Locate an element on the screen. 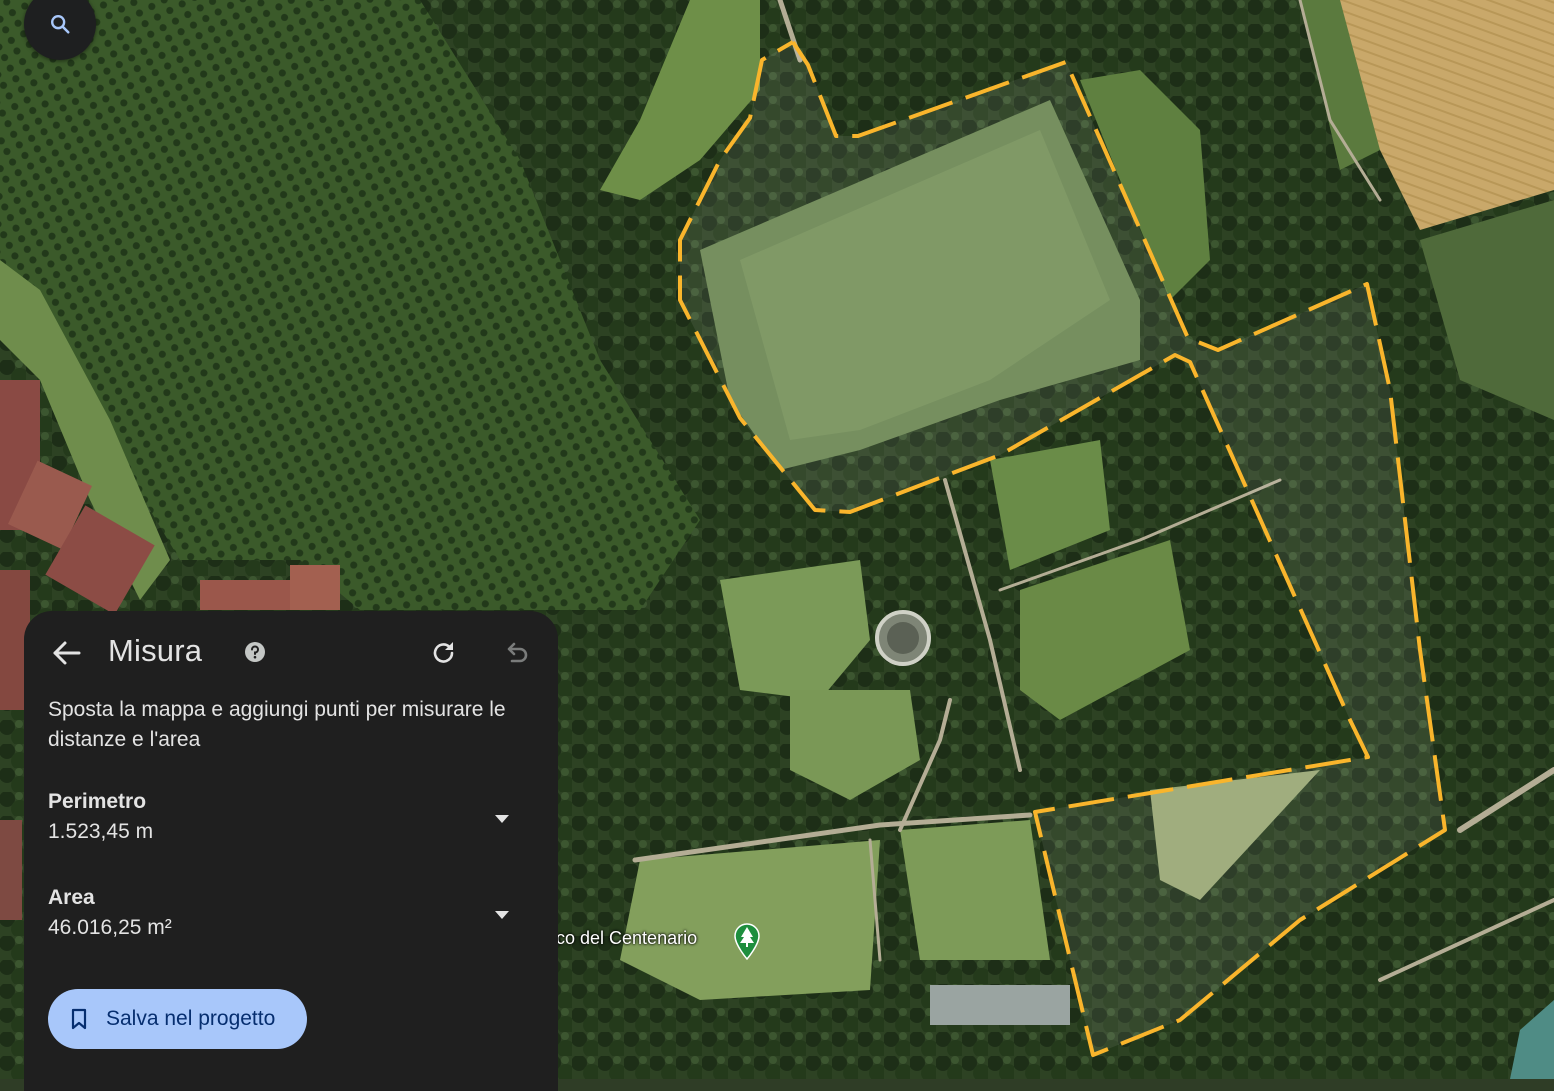 The image size is (1554, 1091). panel-header: Misura is located at coordinates (291, 653).